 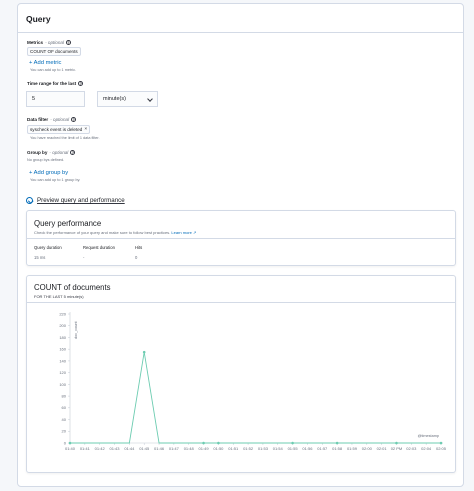 I want to click on external-link-icon: ↗, so click(x=195, y=232).